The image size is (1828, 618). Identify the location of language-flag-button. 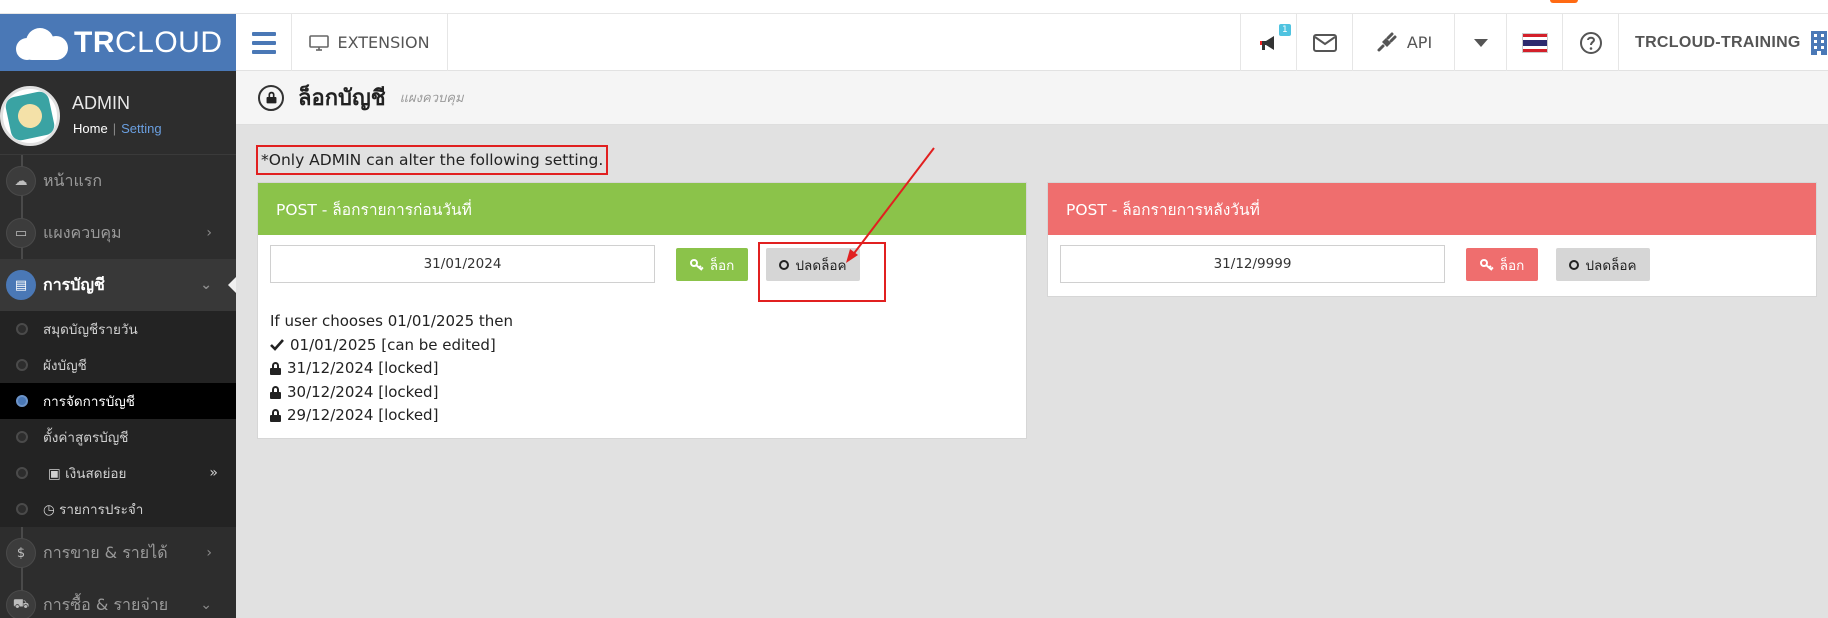
(1534, 42).